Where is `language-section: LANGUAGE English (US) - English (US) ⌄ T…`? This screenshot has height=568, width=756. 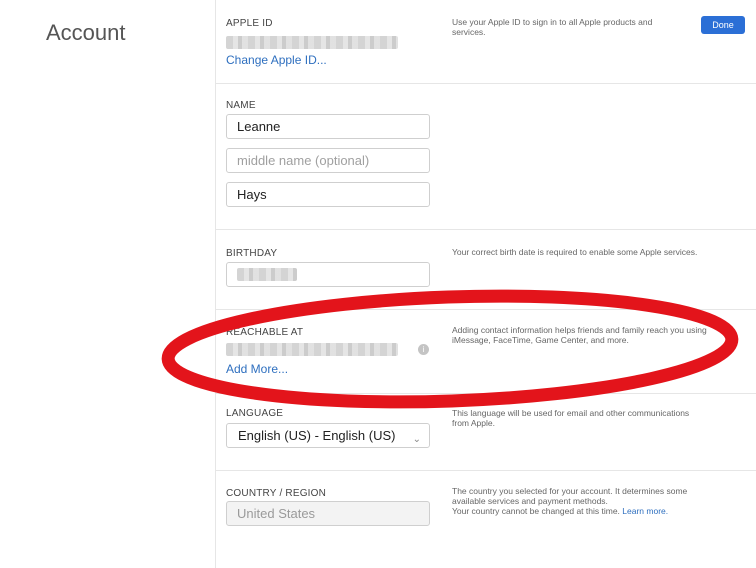
language-section: LANGUAGE English (US) - English (US) ⌄ T… is located at coordinates (486, 432).